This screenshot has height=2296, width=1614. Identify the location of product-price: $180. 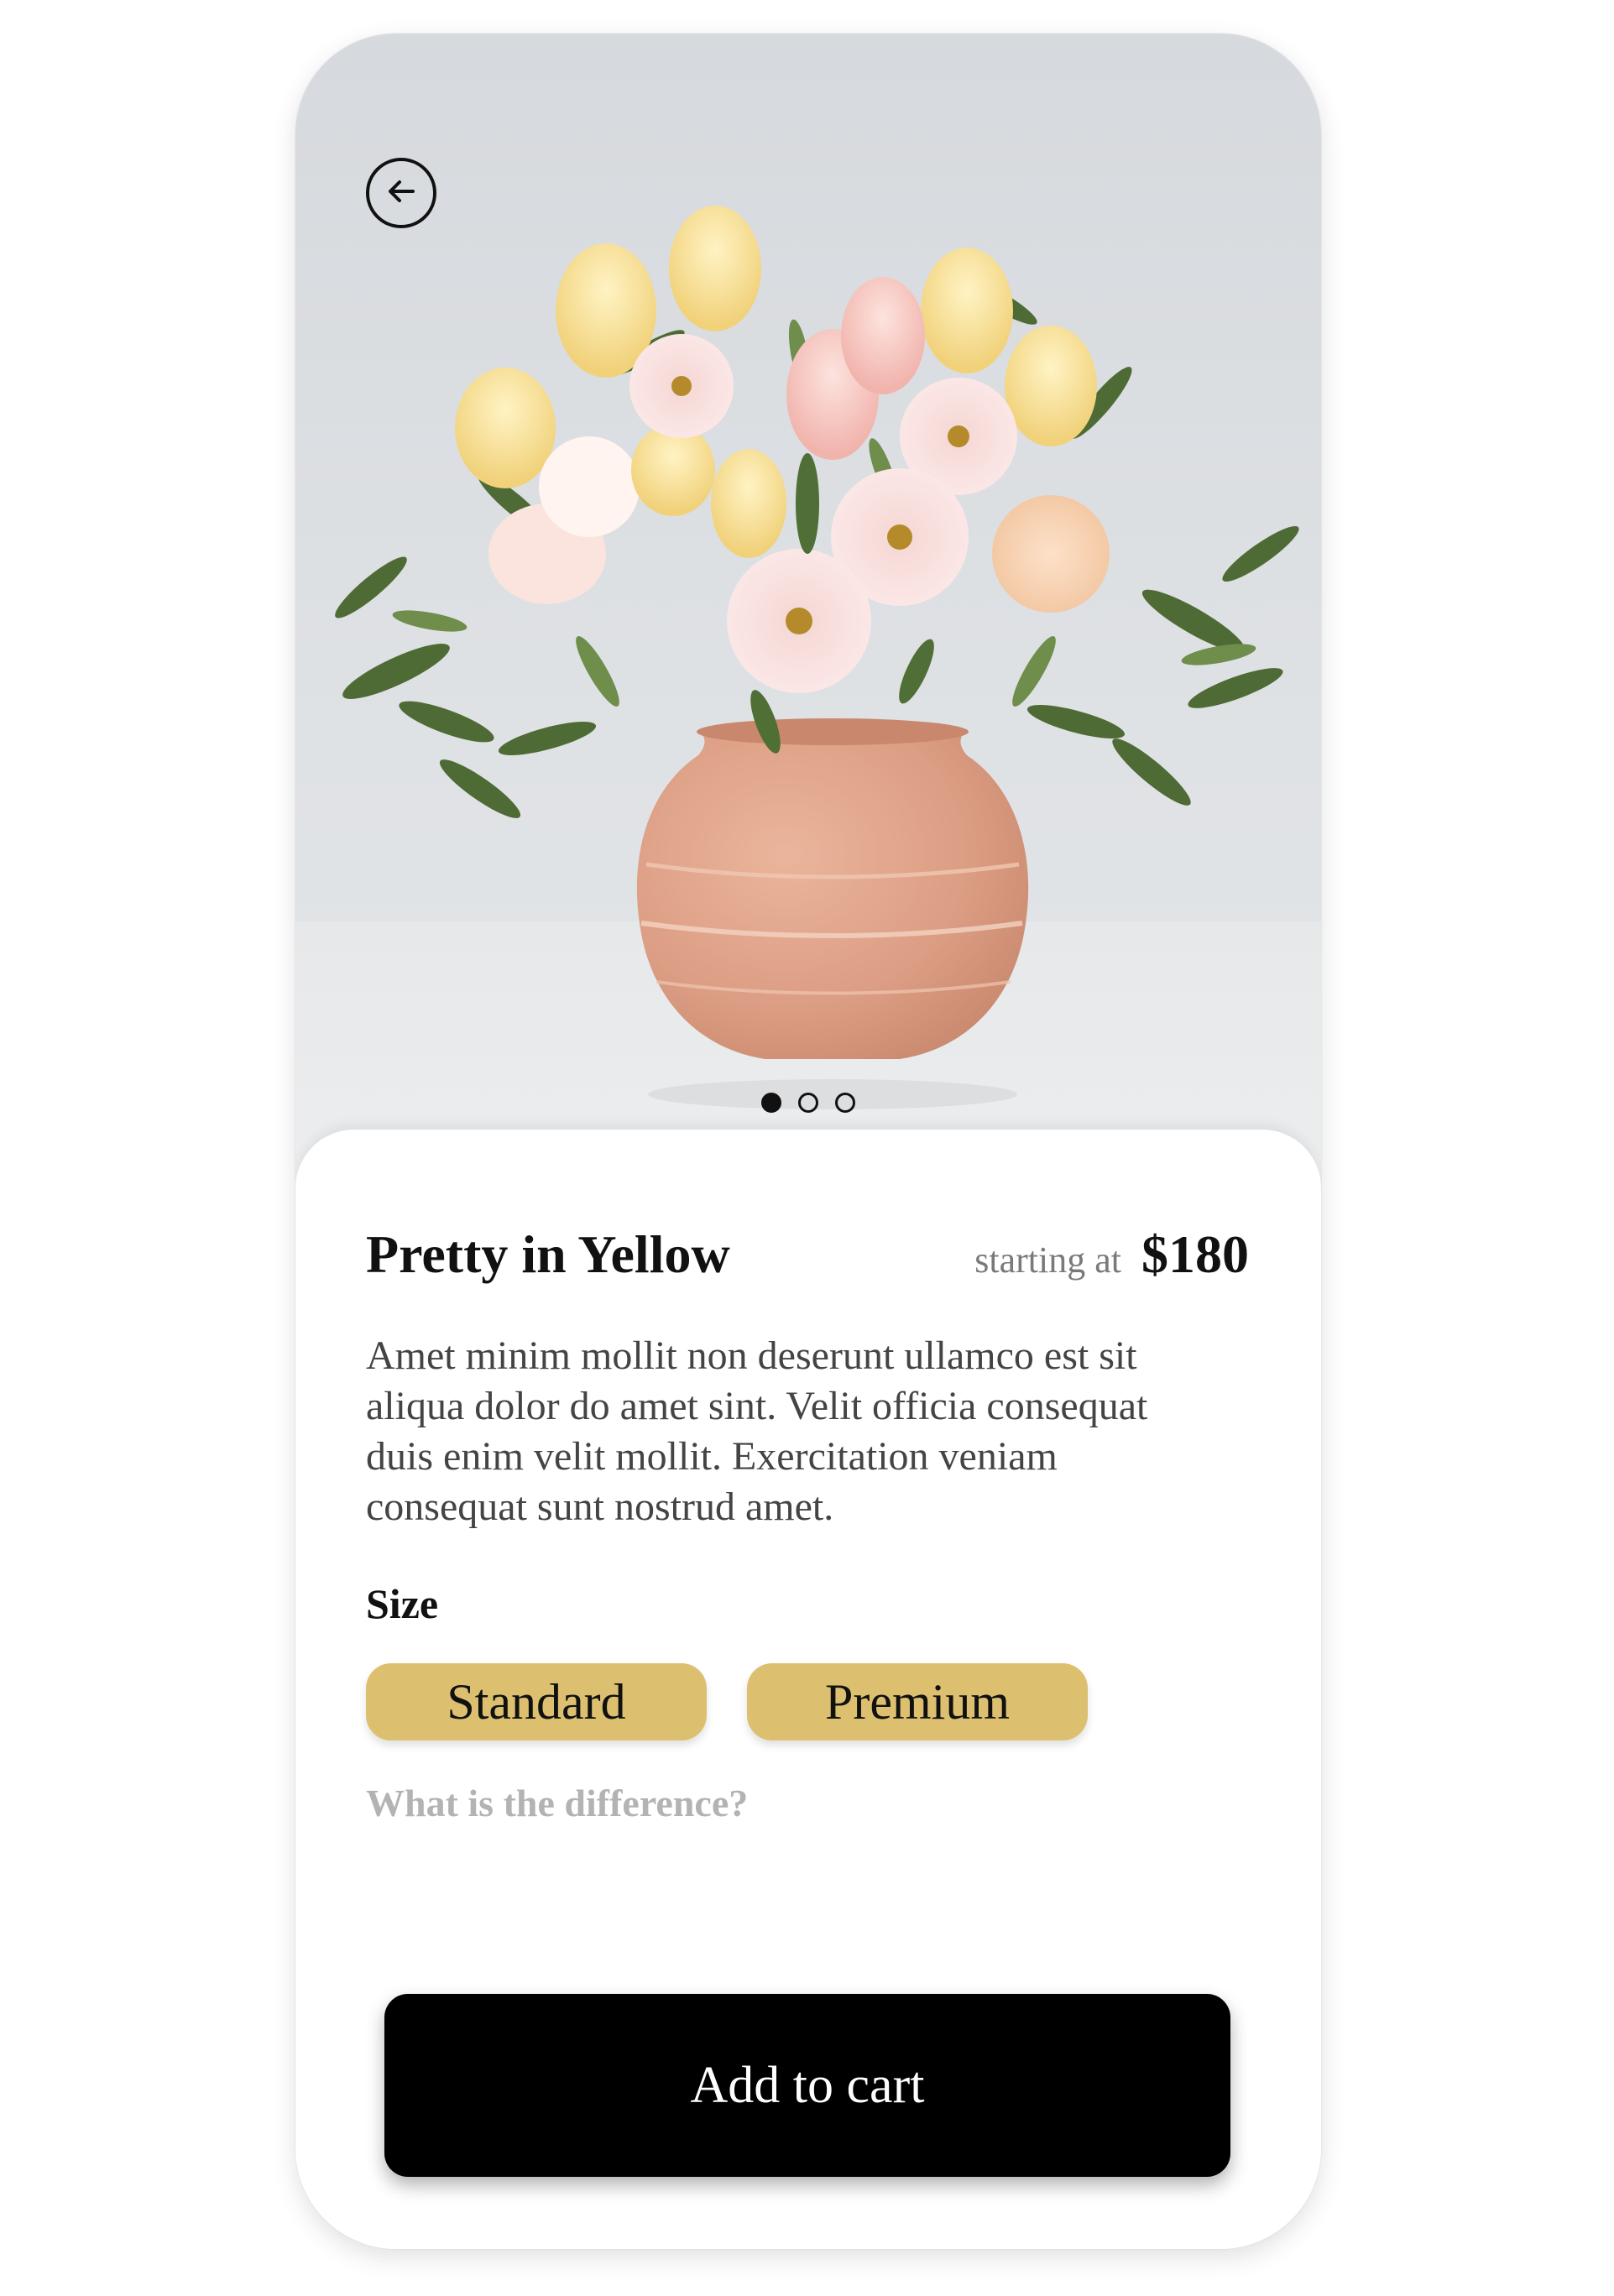
(1195, 1254).